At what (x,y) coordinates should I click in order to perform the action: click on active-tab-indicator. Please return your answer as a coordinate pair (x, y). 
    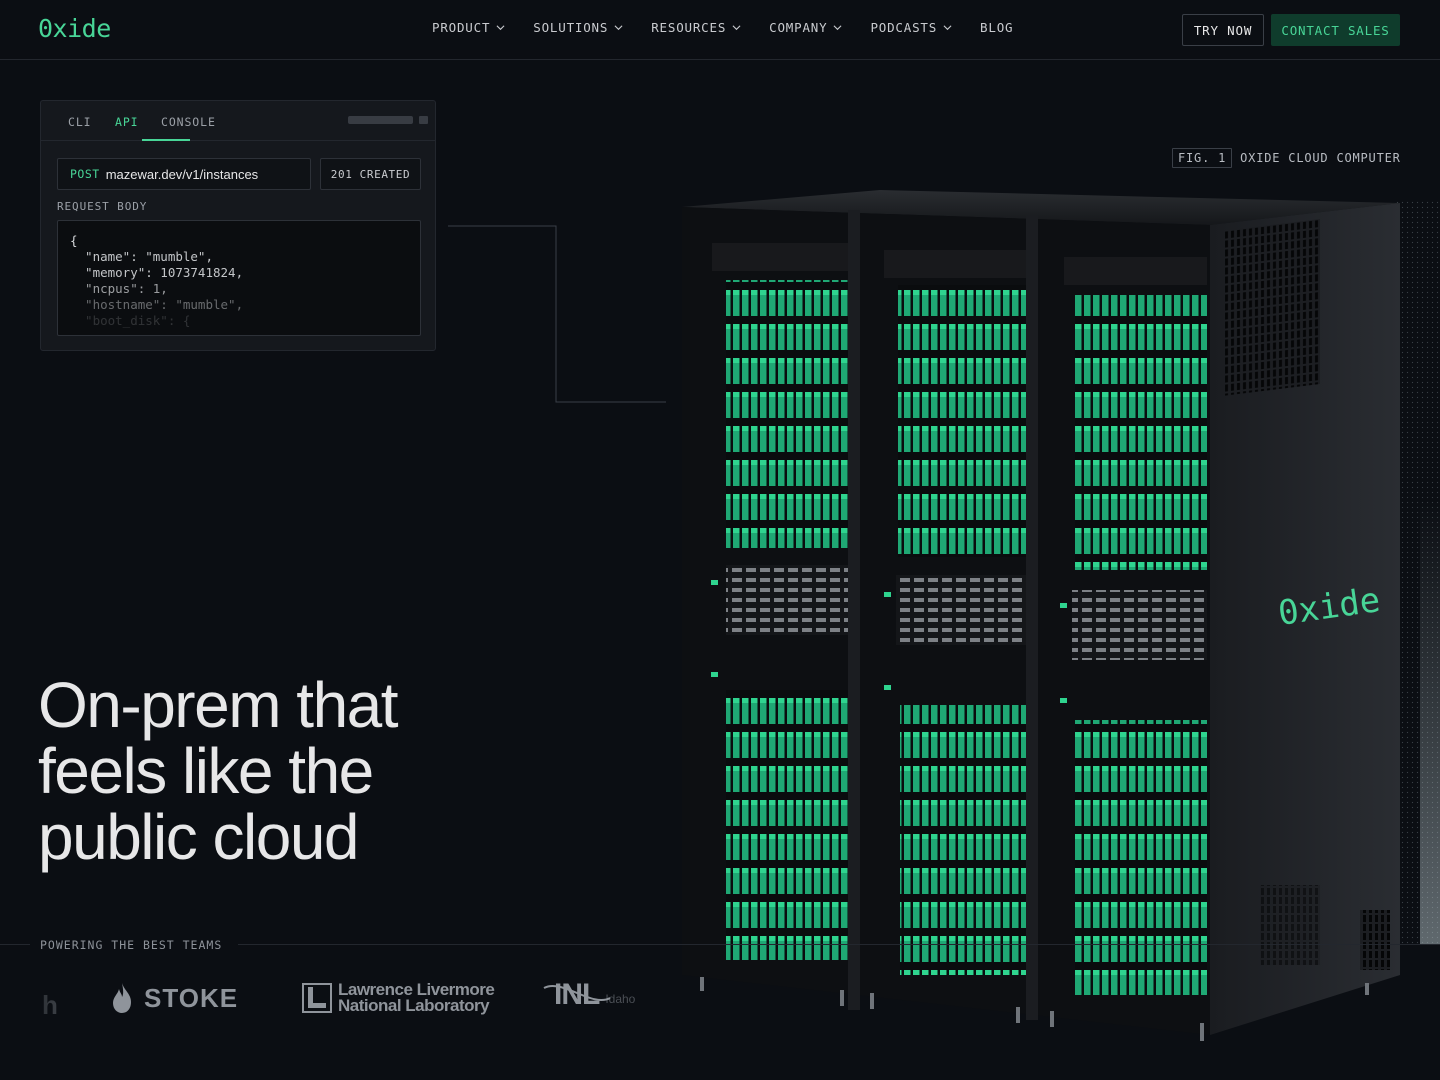
    Looking at the image, I should click on (166, 140).